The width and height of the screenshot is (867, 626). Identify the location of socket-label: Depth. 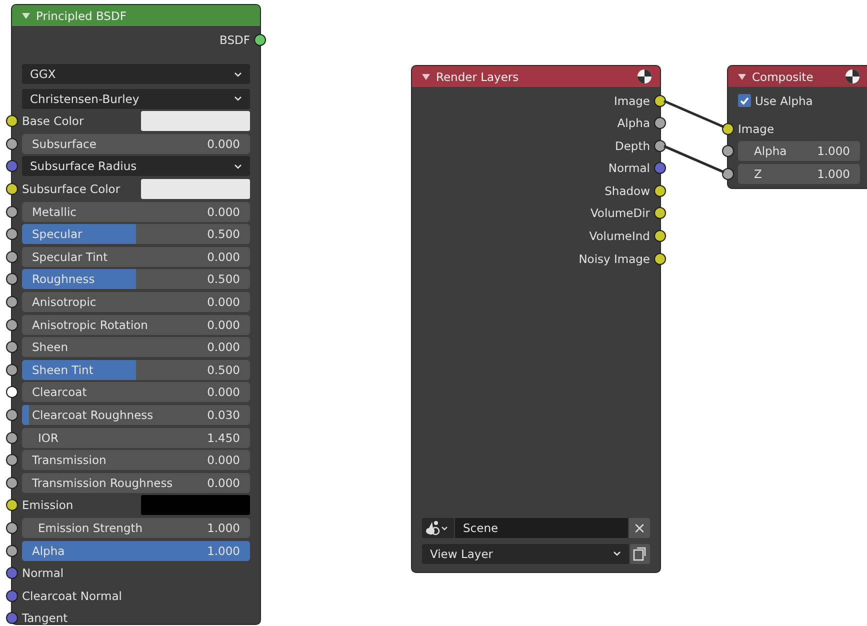
(632, 145).